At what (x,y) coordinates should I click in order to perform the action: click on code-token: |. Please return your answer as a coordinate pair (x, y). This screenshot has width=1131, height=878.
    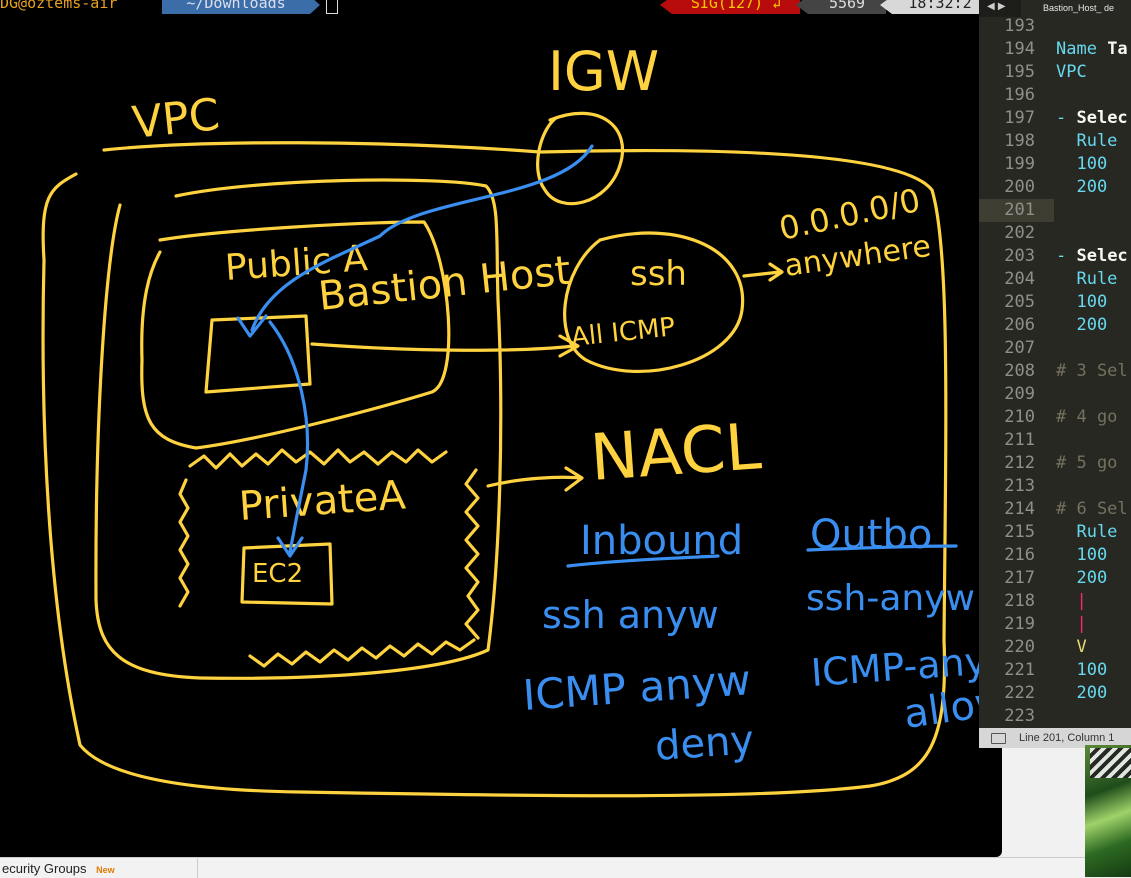
    Looking at the image, I should click on (1071, 624).